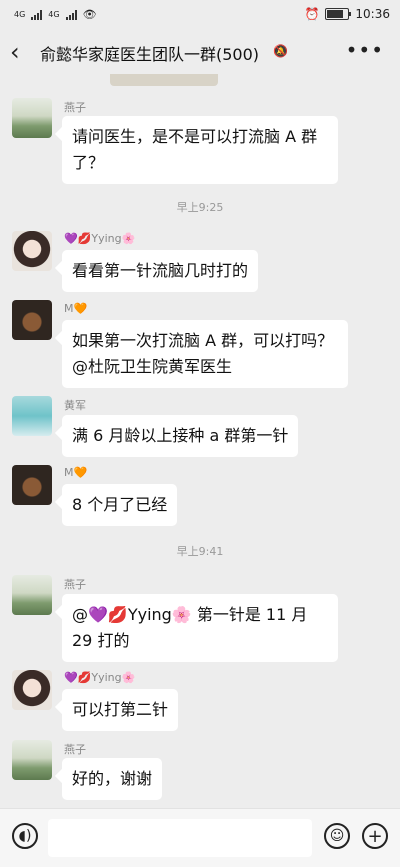  Describe the element at coordinates (164, 80) in the screenshot. I see `image-message-fragment` at that location.